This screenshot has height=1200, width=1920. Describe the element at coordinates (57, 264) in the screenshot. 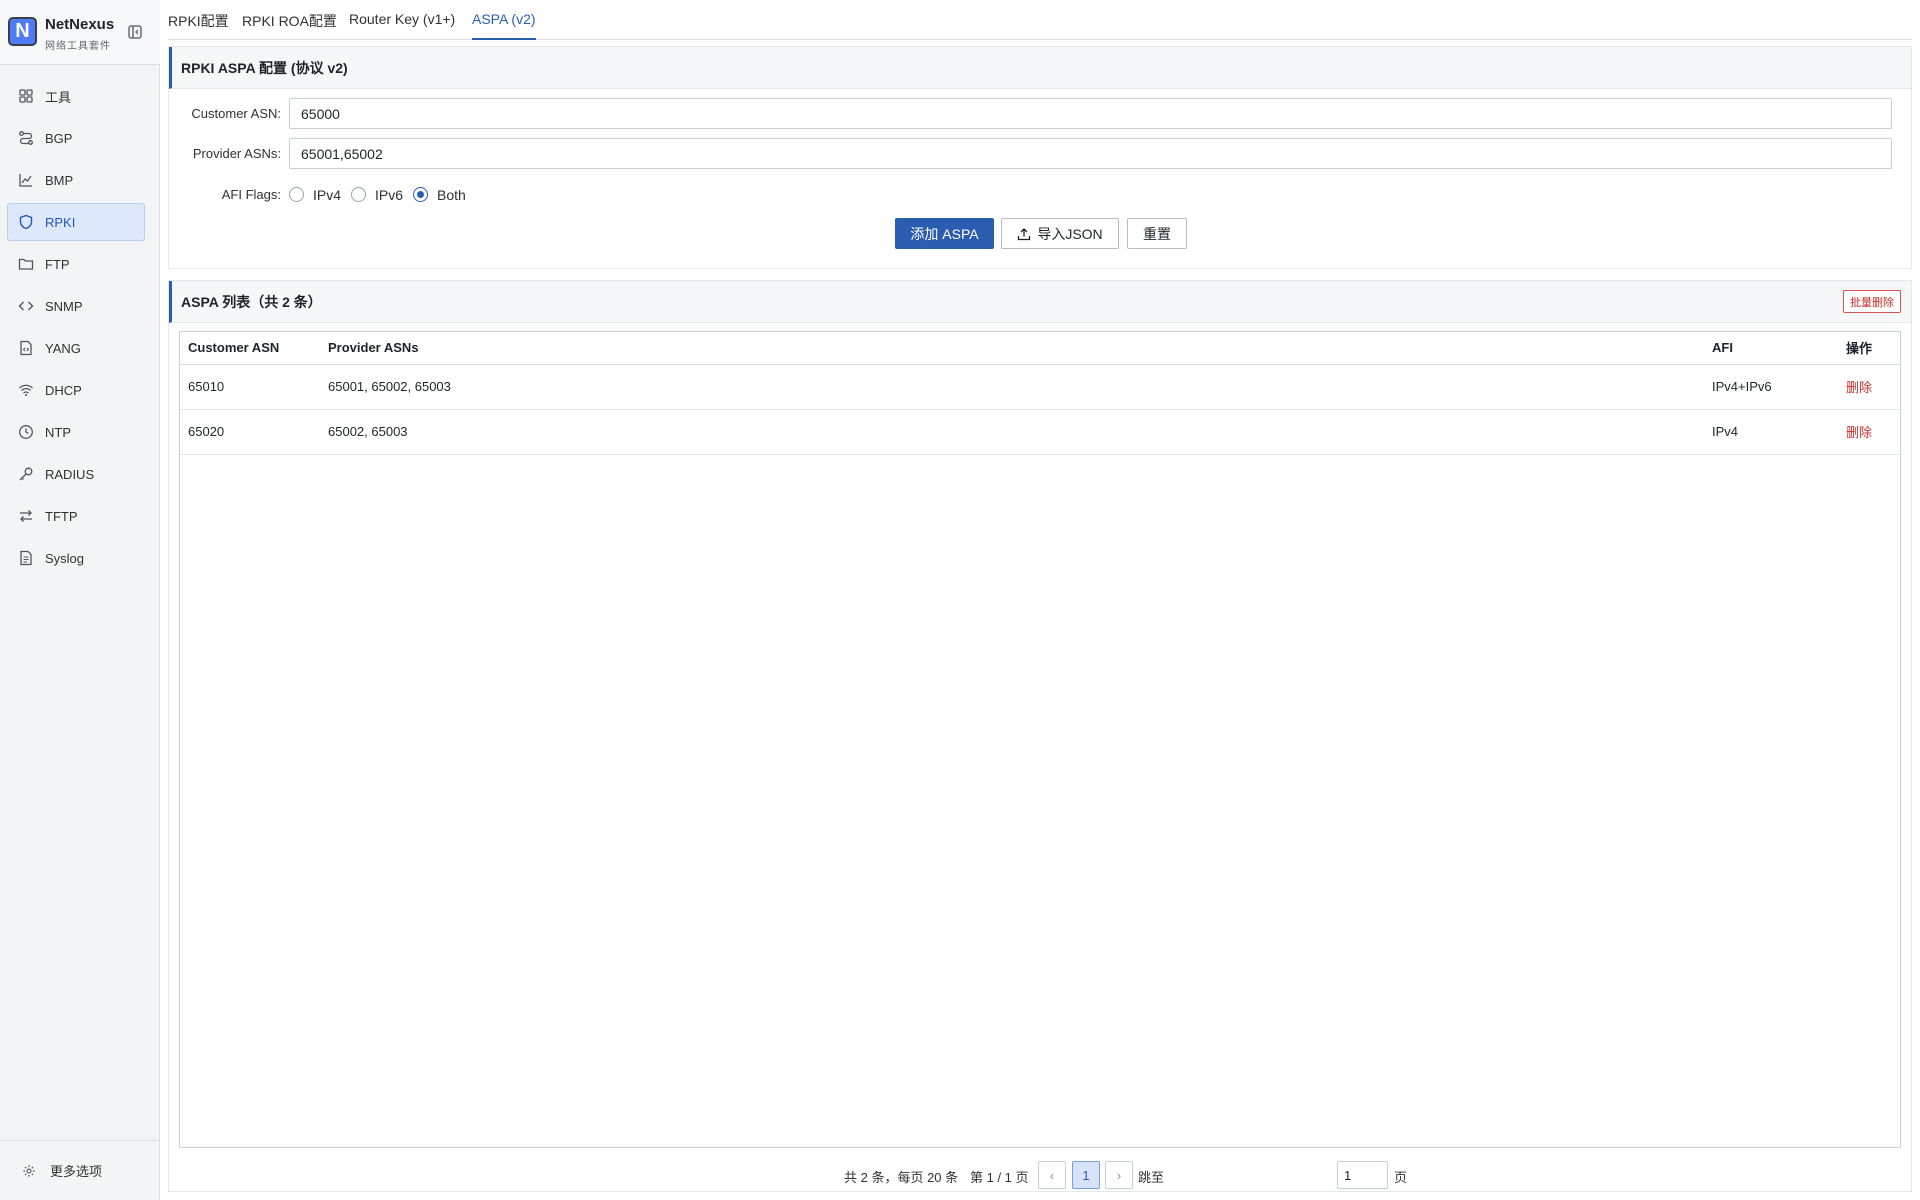

I see `sidebar-item-label: FTP` at that location.